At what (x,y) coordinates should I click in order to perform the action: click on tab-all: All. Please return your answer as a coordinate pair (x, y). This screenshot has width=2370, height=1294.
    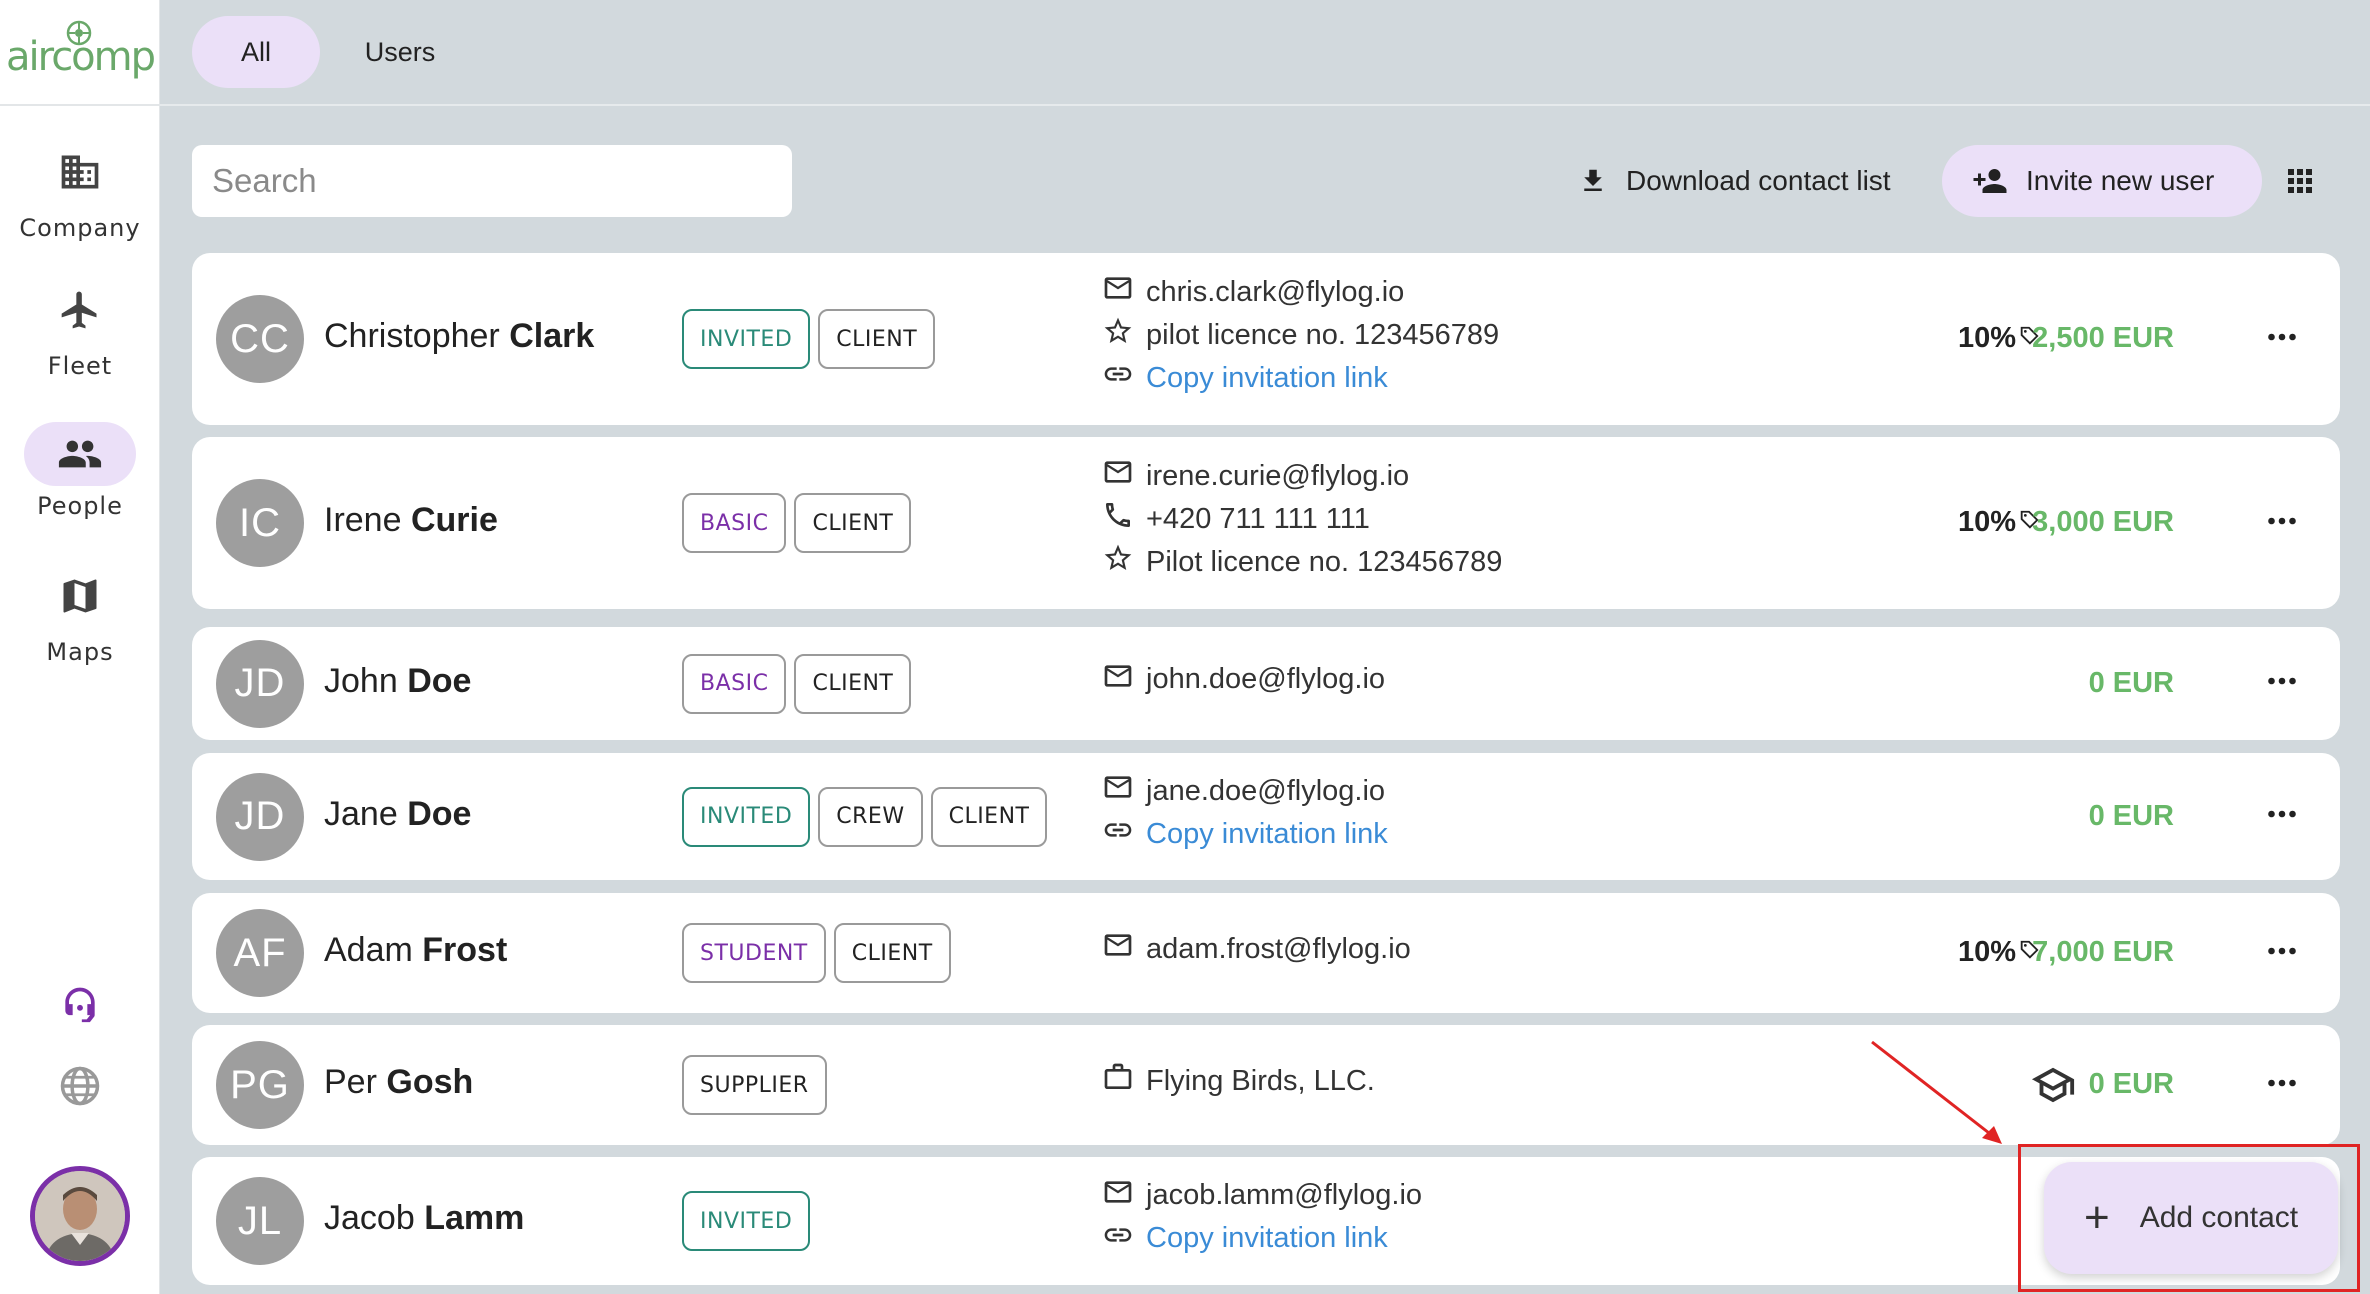
    Looking at the image, I should click on (256, 52).